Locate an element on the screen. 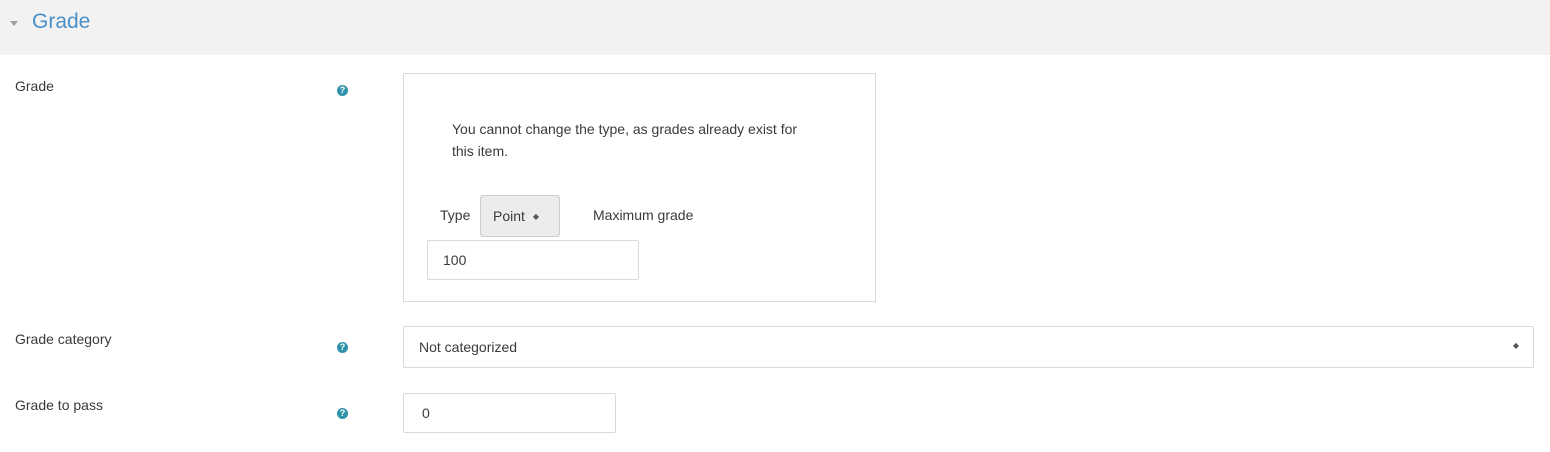  type-label: Type is located at coordinates (455, 215).